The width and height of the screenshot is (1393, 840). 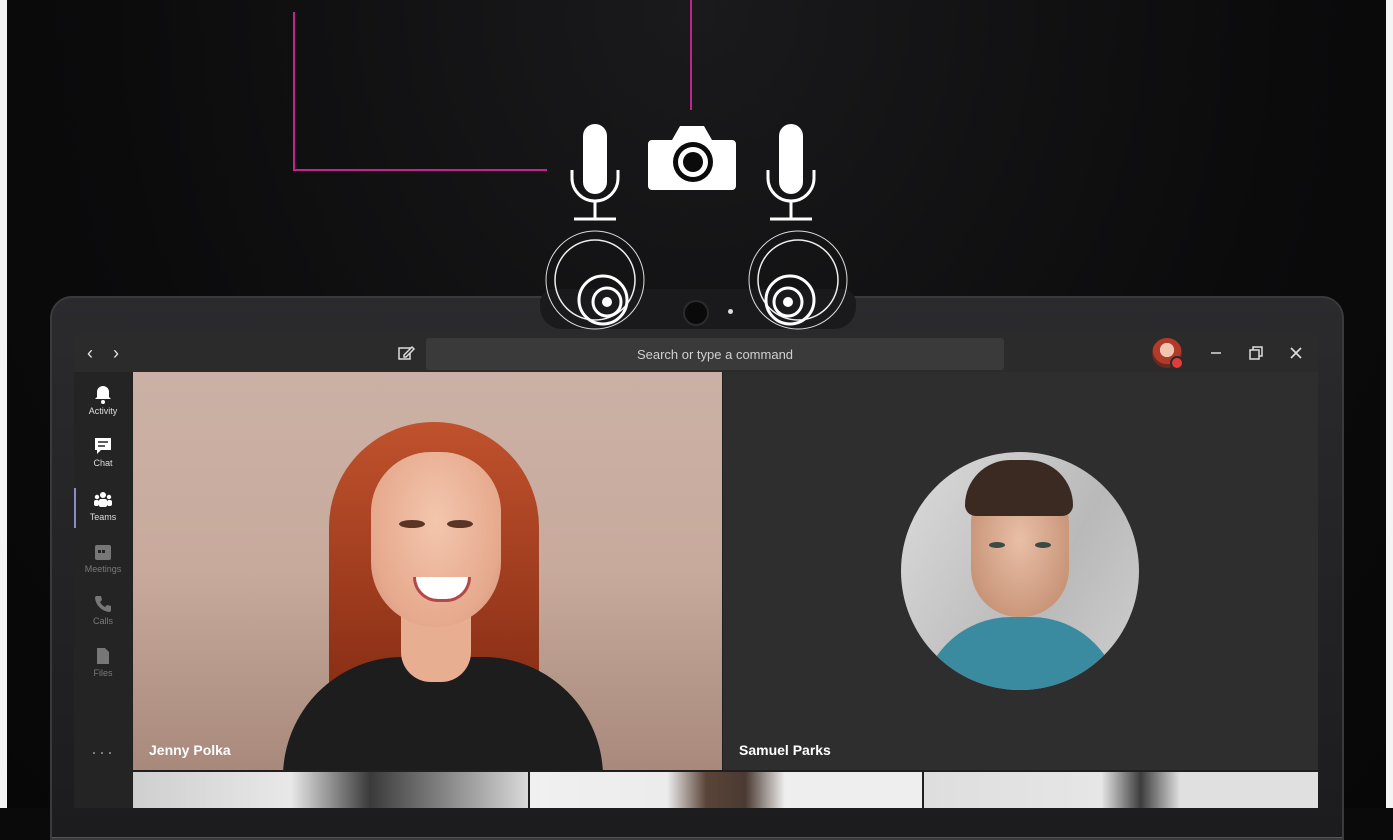 What do you see at coordinates (90, 353) in the screenshot?
I see `back-arrow-icon: ‹` at bounding box center [90, 353].